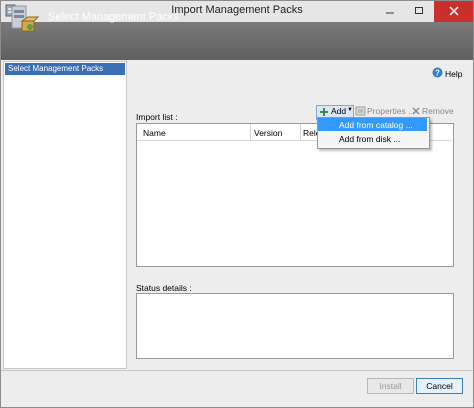  What do you see at coordinates (438, 111) in the screenshot?
I see `remove-button: Remove` at bounding box center [438, 111].